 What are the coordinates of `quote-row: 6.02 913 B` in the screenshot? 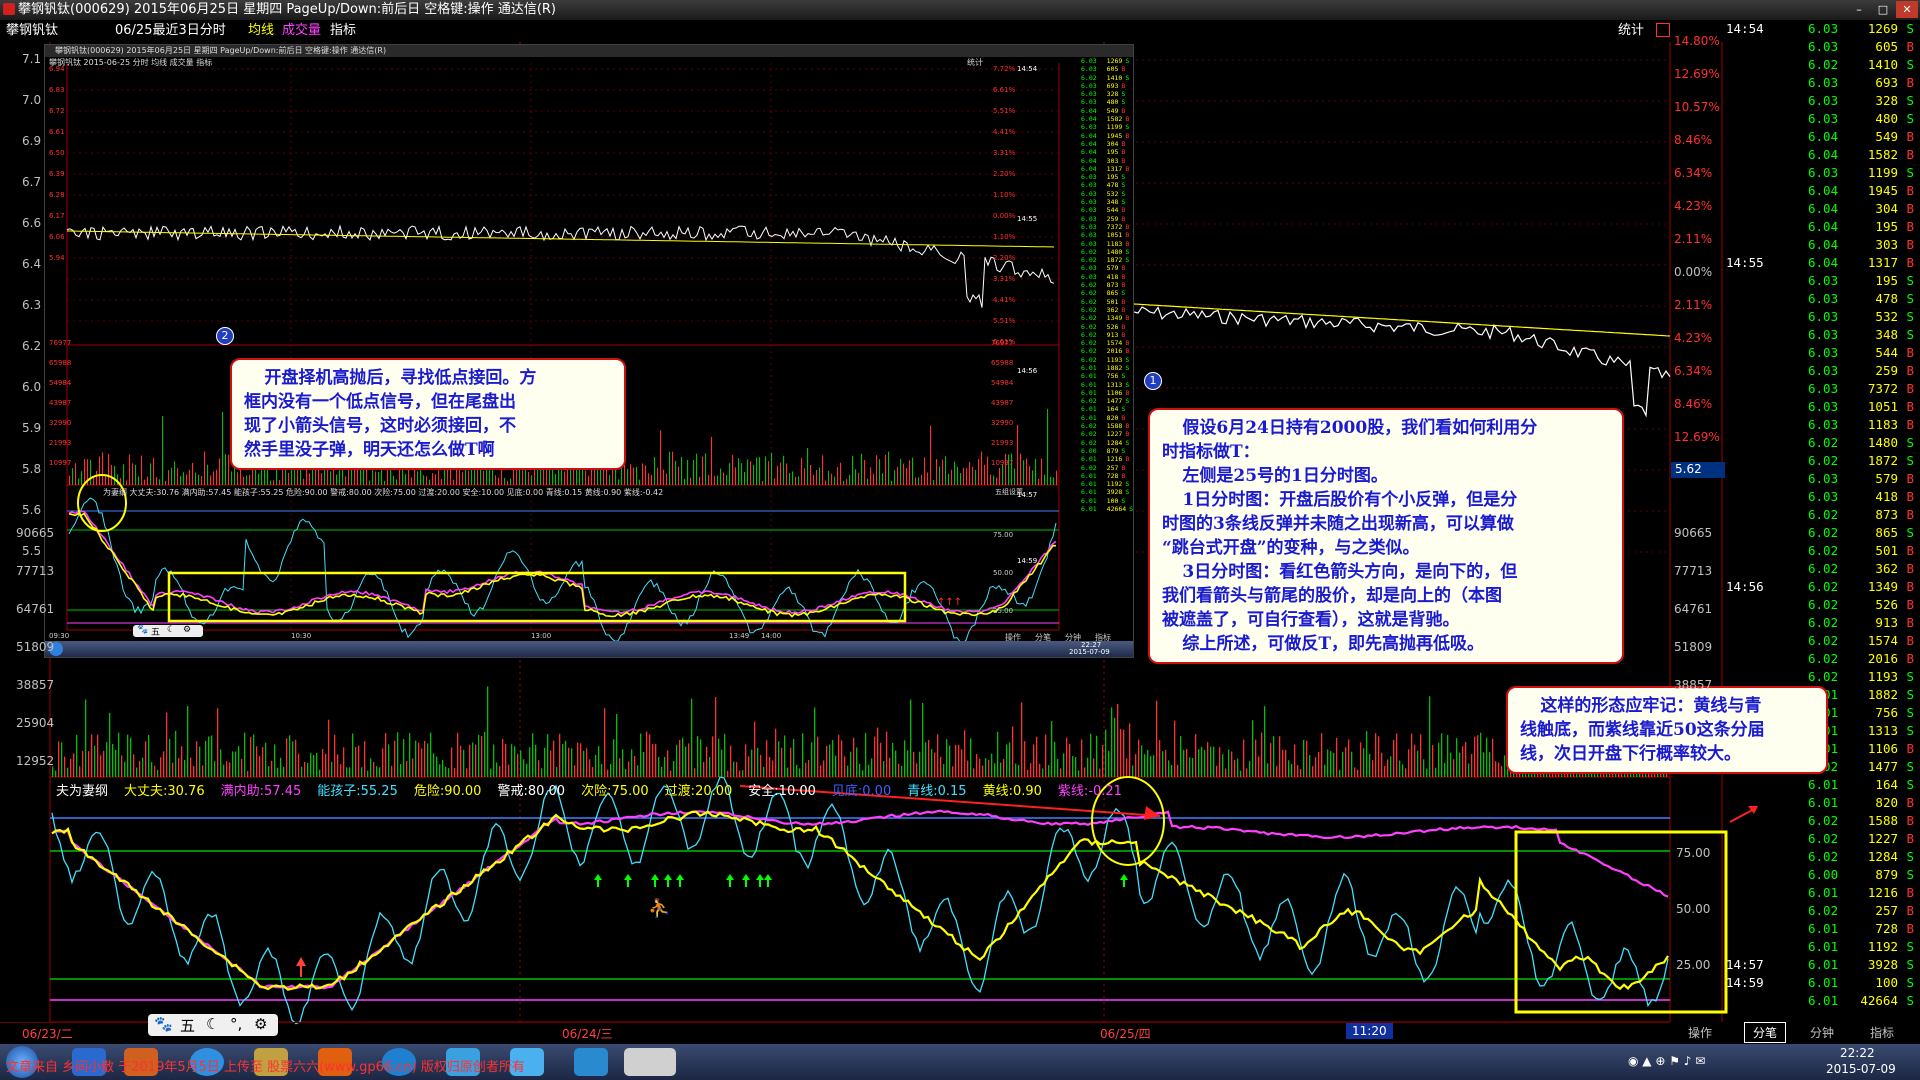 It's located at (1821, 623).